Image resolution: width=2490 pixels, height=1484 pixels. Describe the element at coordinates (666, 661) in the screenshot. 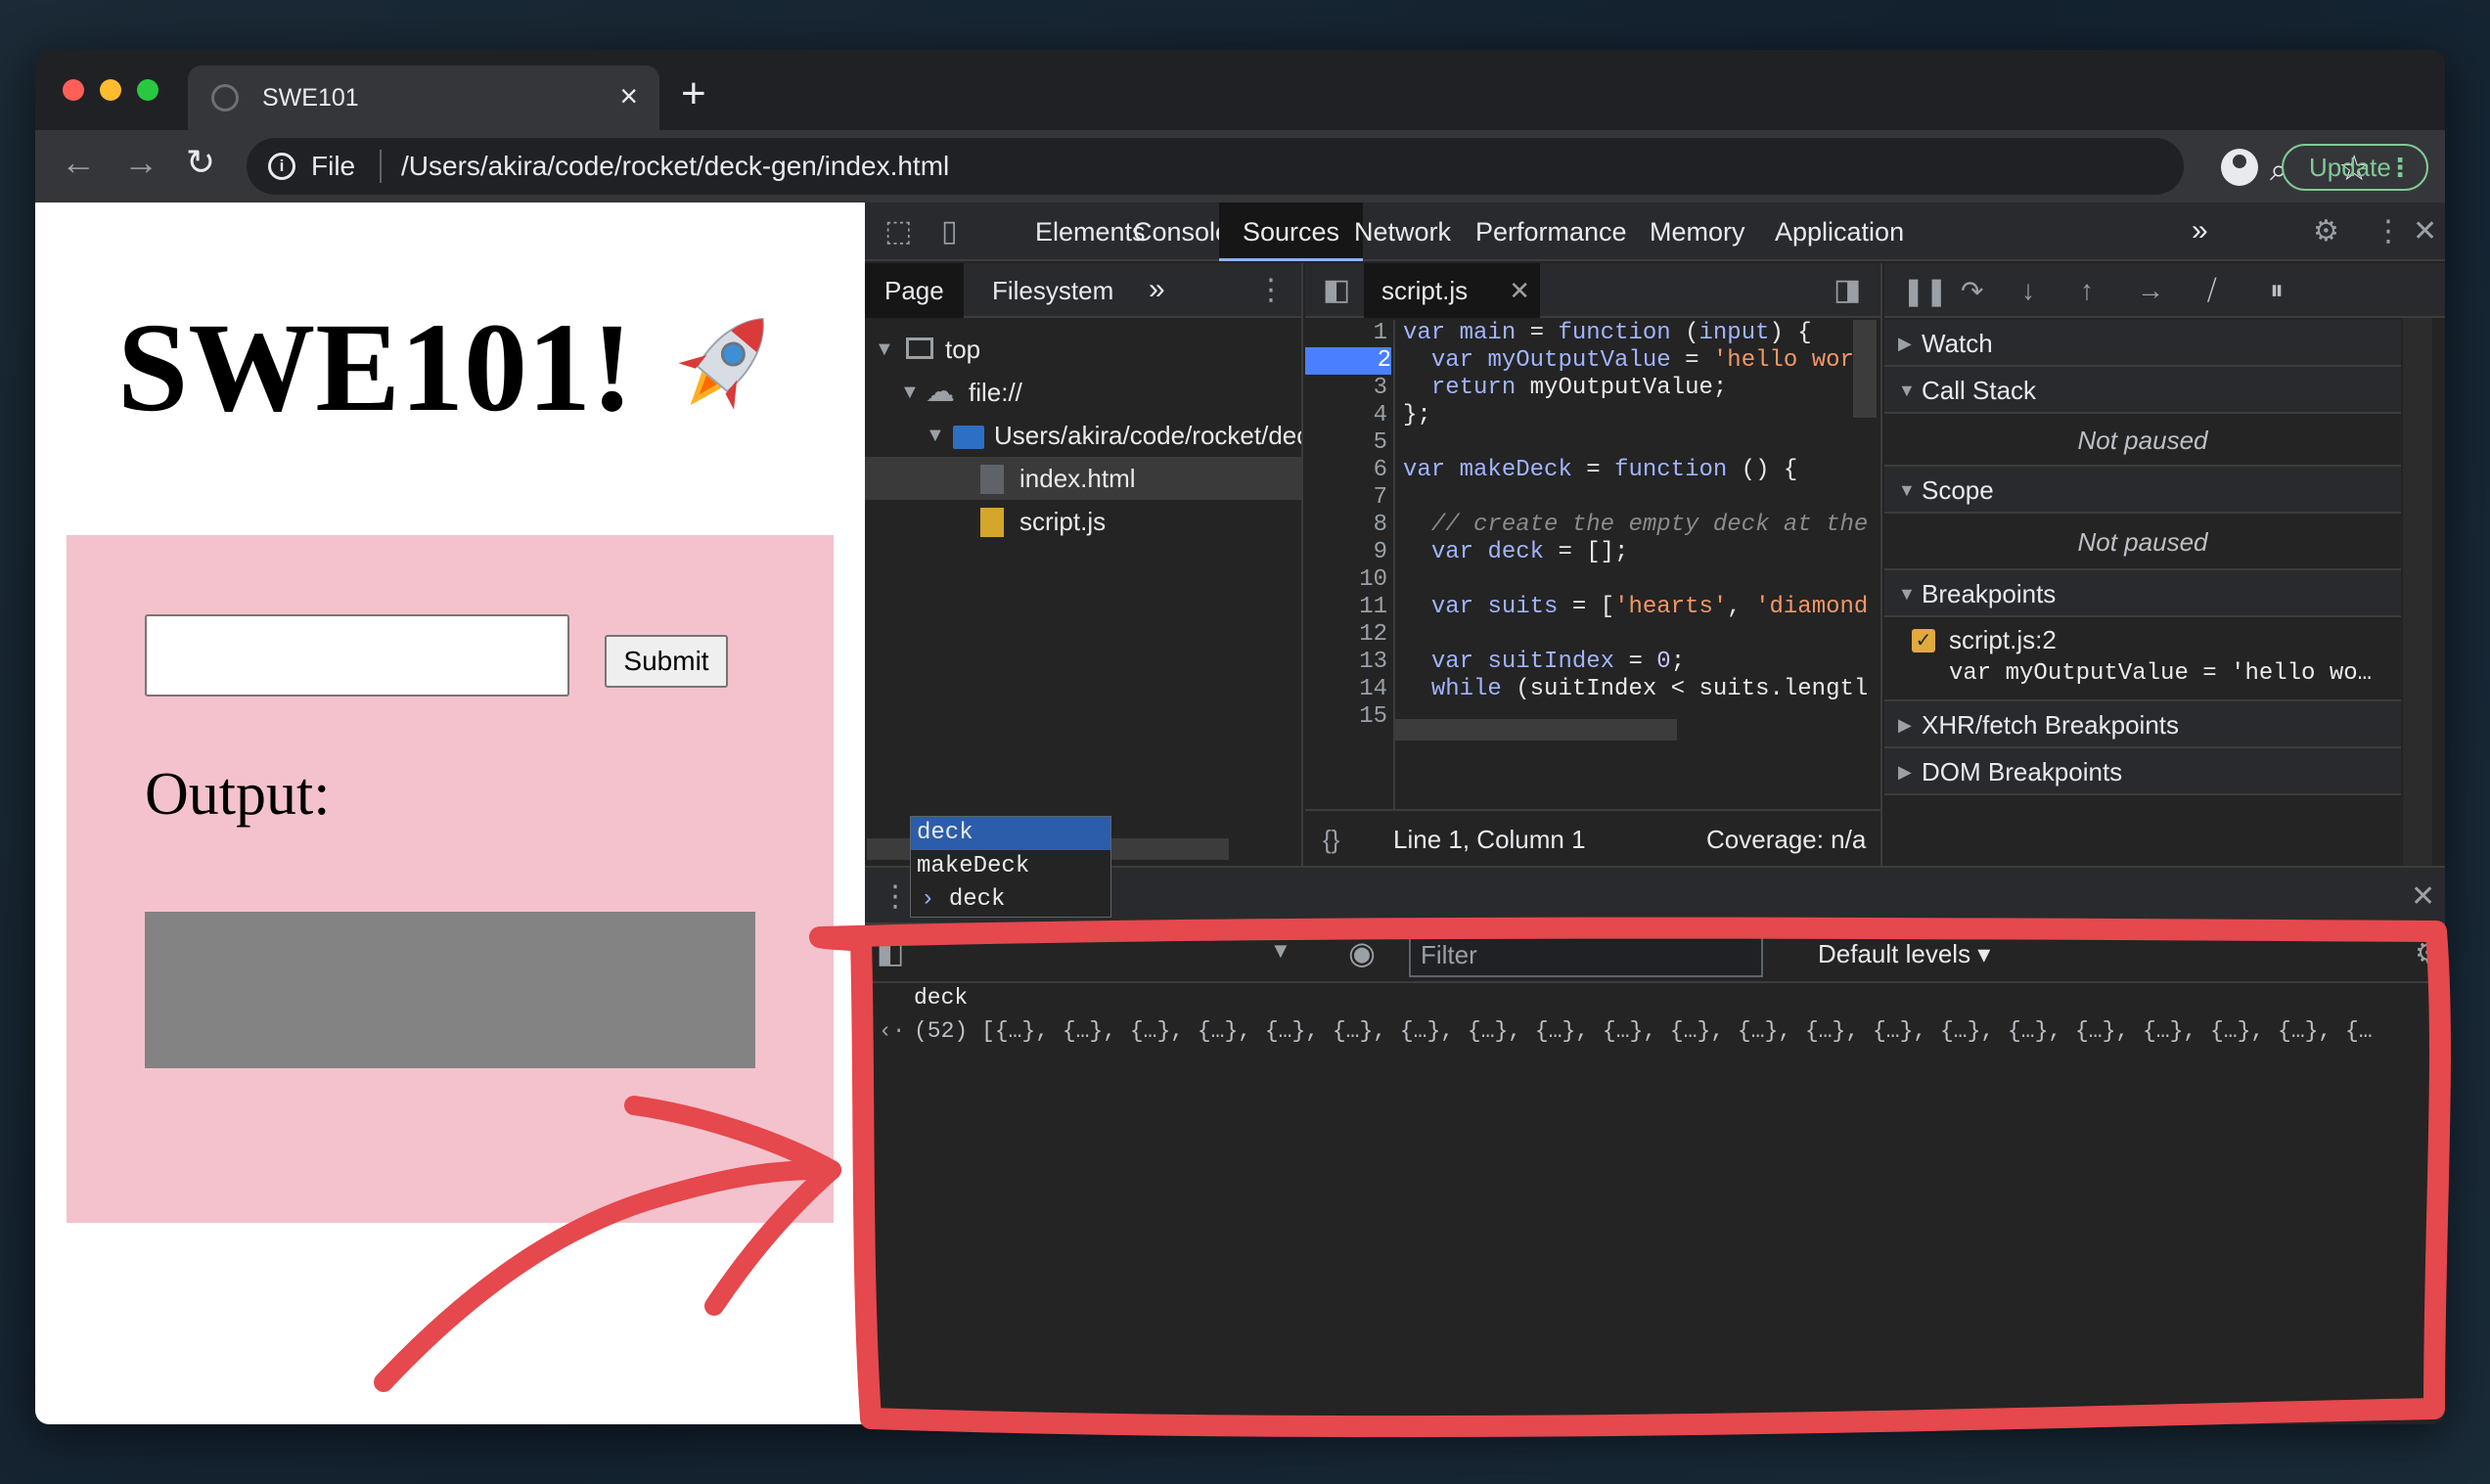

I see `submit-button: Submit` at that location.